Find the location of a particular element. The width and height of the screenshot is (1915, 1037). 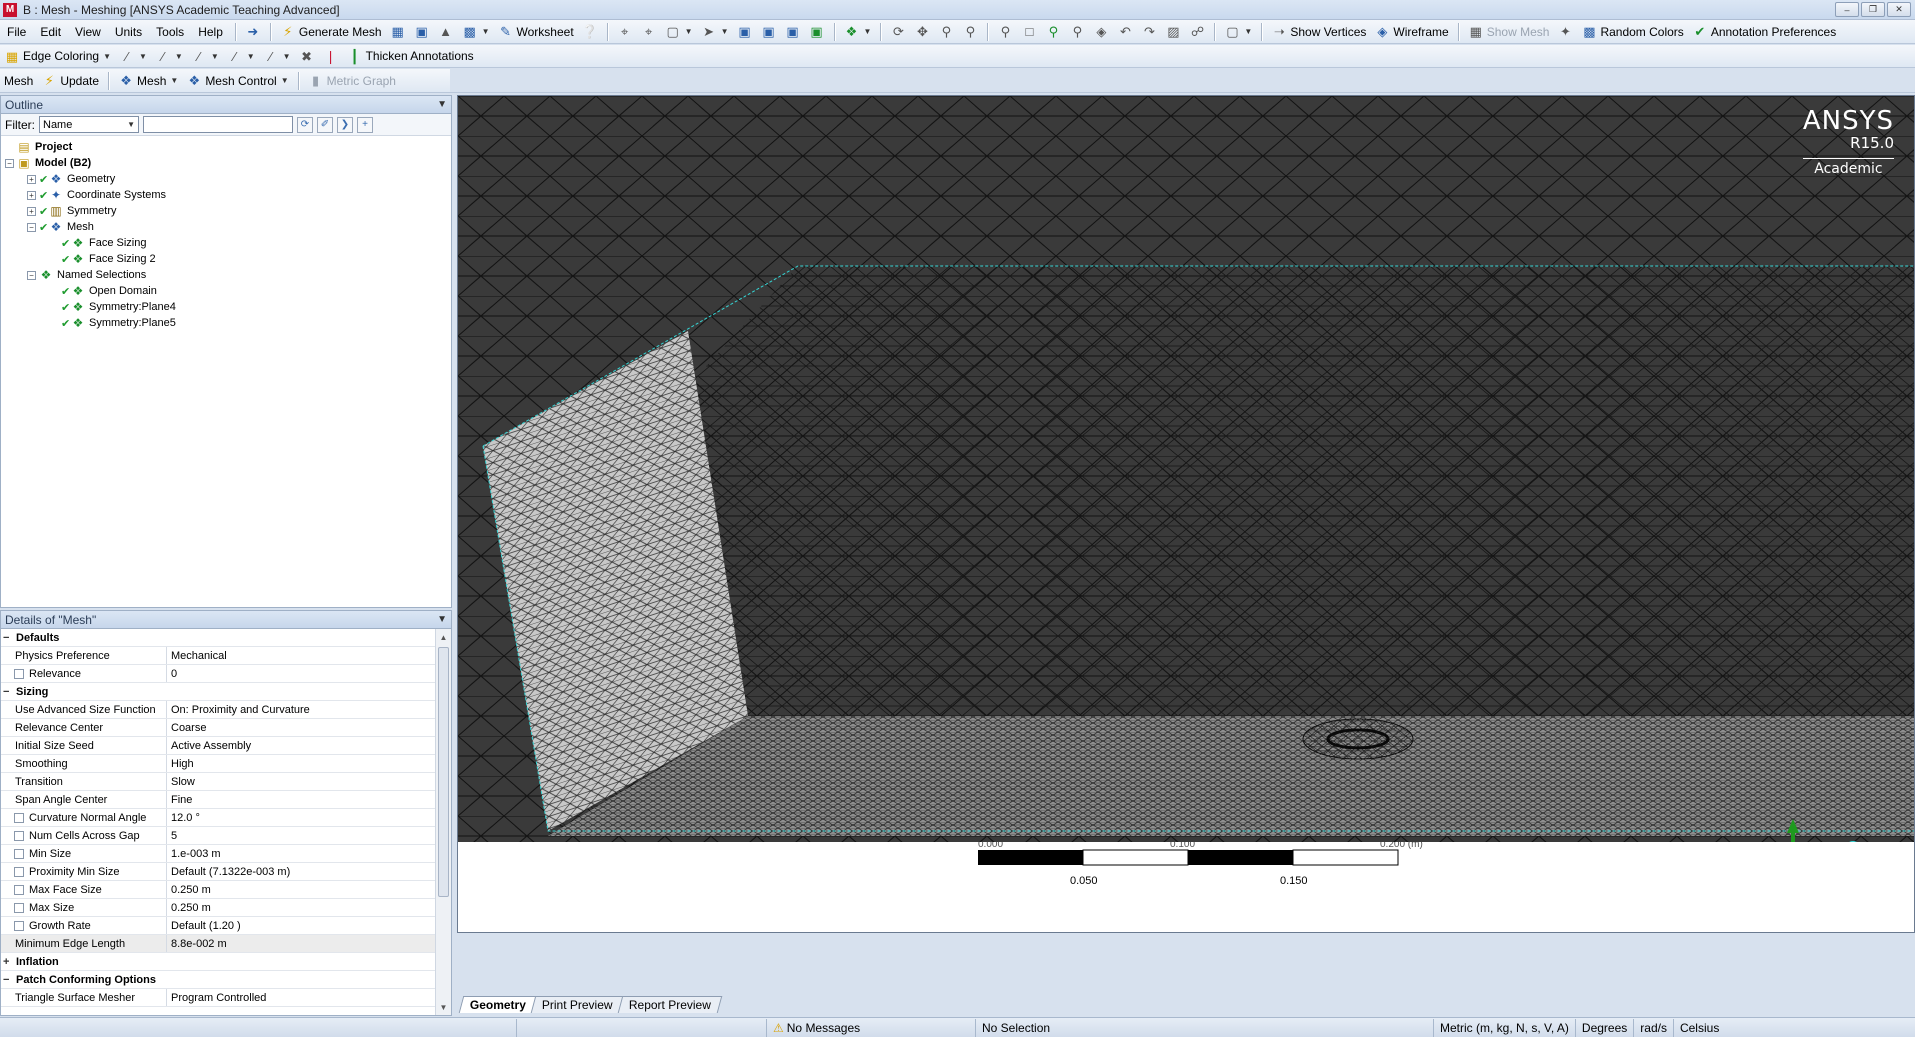

select-button-2: ⌖ is located at coordinates (649, 32).